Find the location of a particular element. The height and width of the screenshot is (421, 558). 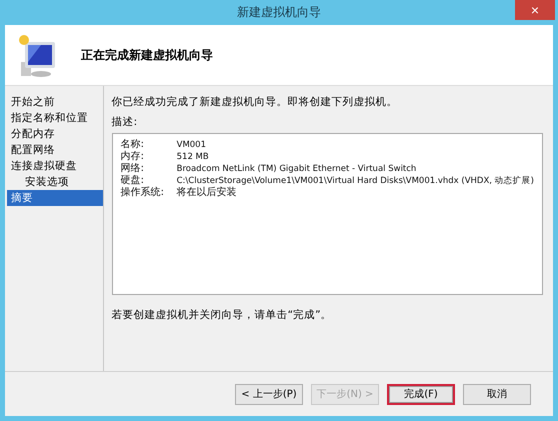

detail-value: C:\ClusterStorage\Volume1\VM001\Virtual Hard Disks\VM001.vhdx (VHDX, 动态扩展) is located at coordinates (355, 180).